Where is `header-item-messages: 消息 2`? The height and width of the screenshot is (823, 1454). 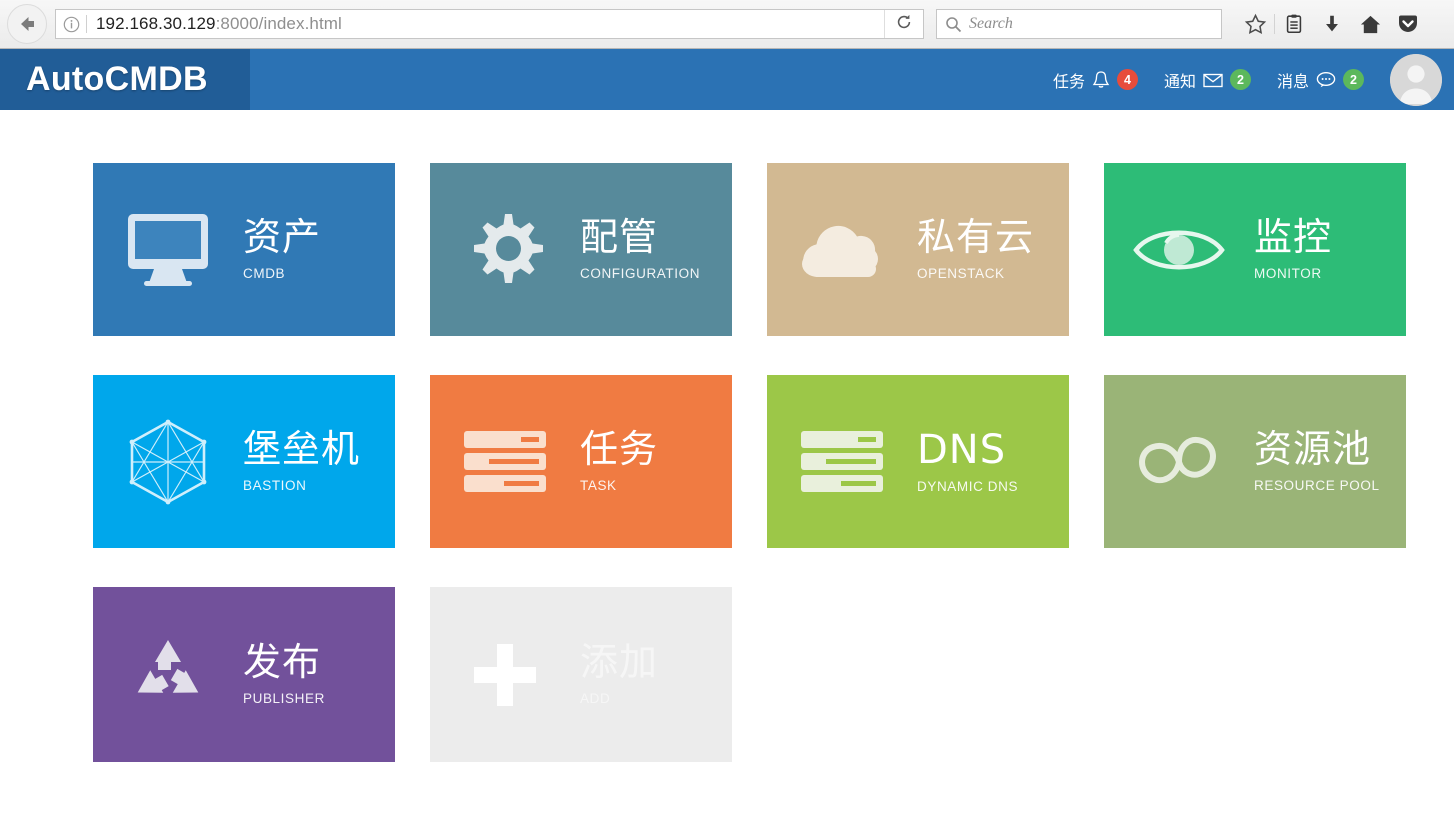
header-item-messages: 消息 2 is located at coordinates (1320, 80).